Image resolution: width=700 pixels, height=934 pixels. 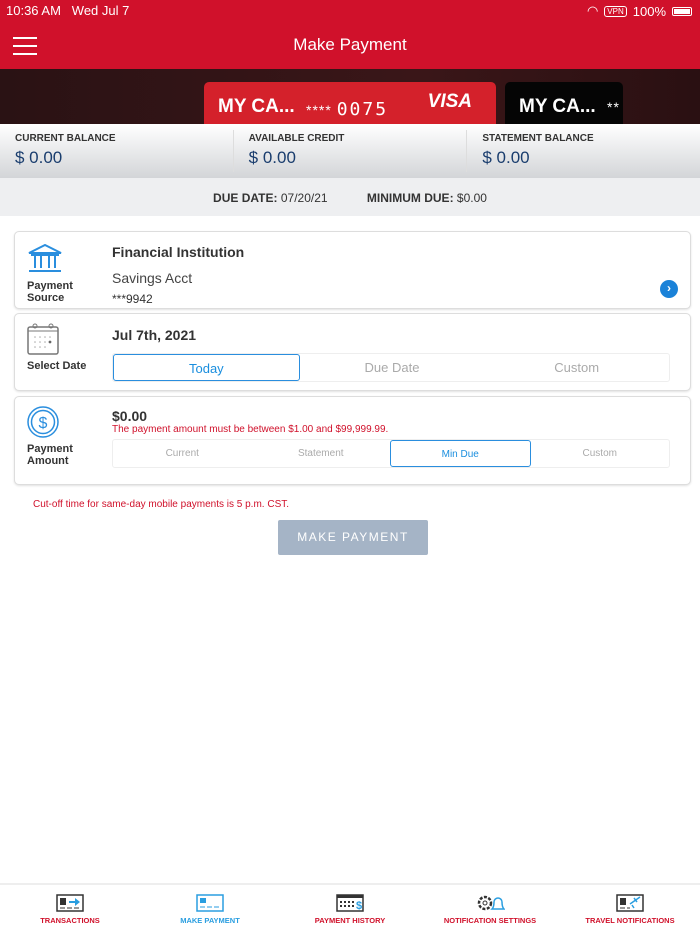 What do you see at coordinates (491, 903) in the screenshot?
I see `gear-bell-icon` at bounding box center [491, 903].